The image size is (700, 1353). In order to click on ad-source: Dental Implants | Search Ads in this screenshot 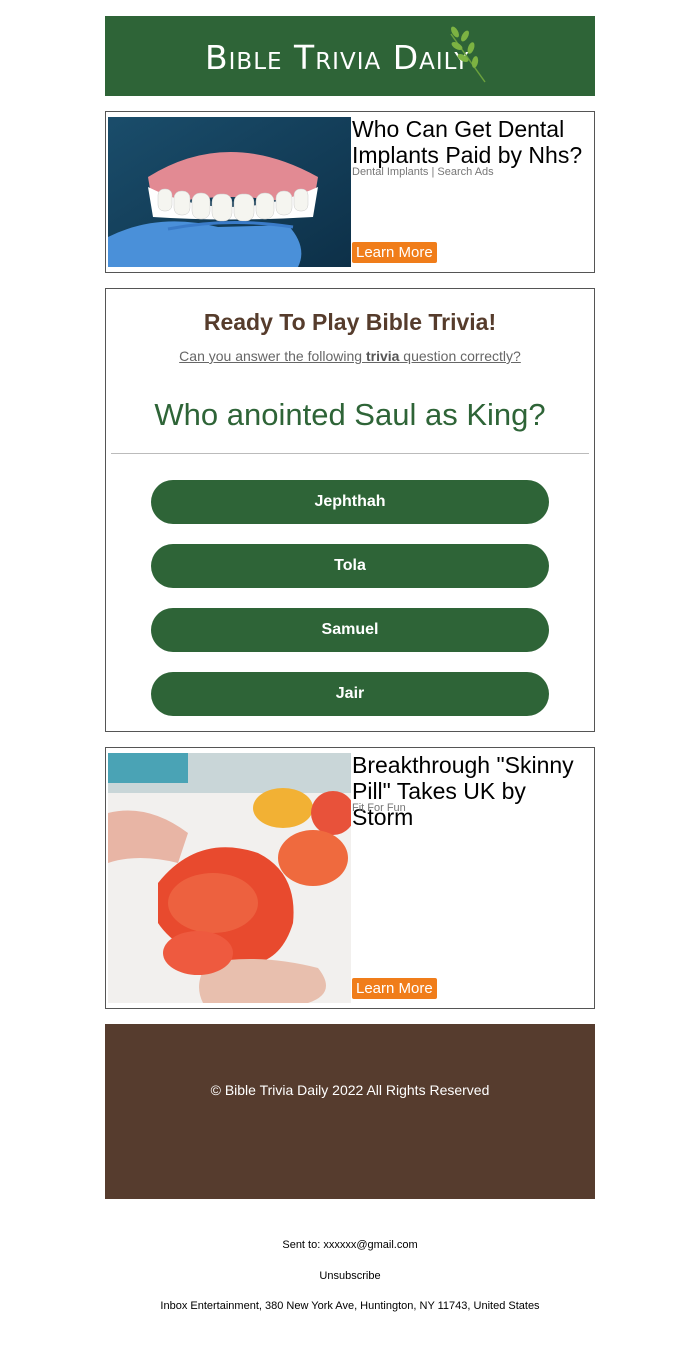, I will do `click(423, 172)`.